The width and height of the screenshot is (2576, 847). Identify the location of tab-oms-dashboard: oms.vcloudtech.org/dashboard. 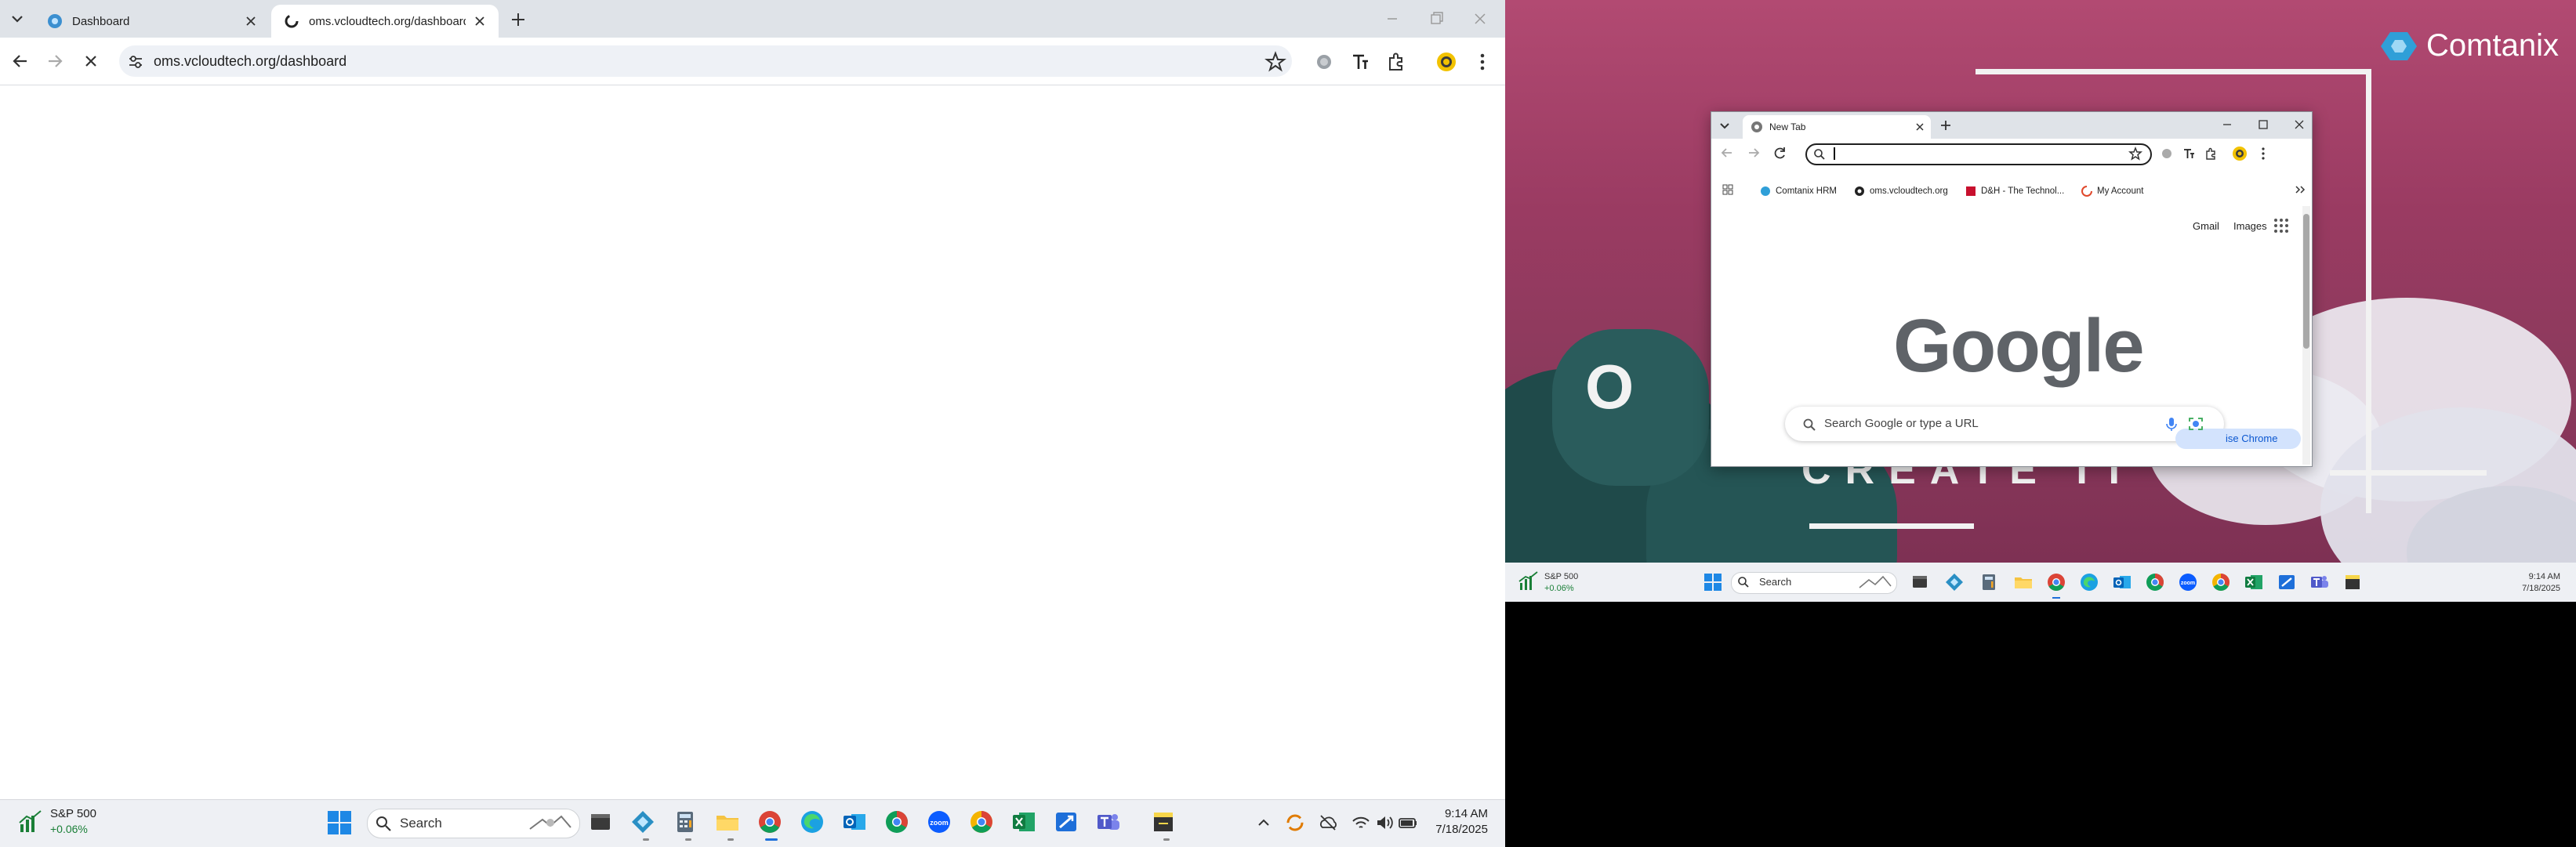
(385, 22).